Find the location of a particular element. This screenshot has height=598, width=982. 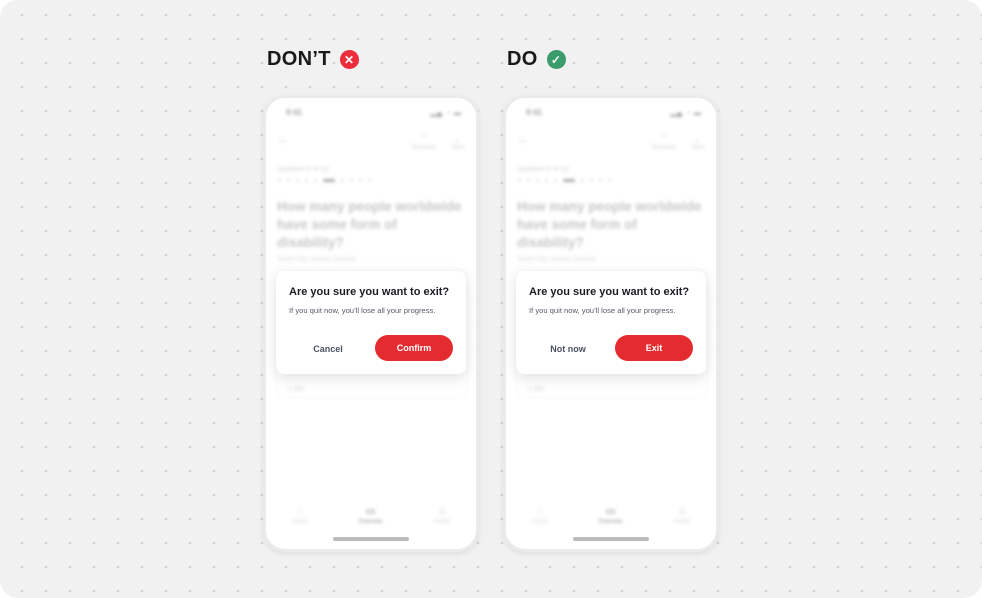

secondary-button: Not now is located at coordinates (568, 348).